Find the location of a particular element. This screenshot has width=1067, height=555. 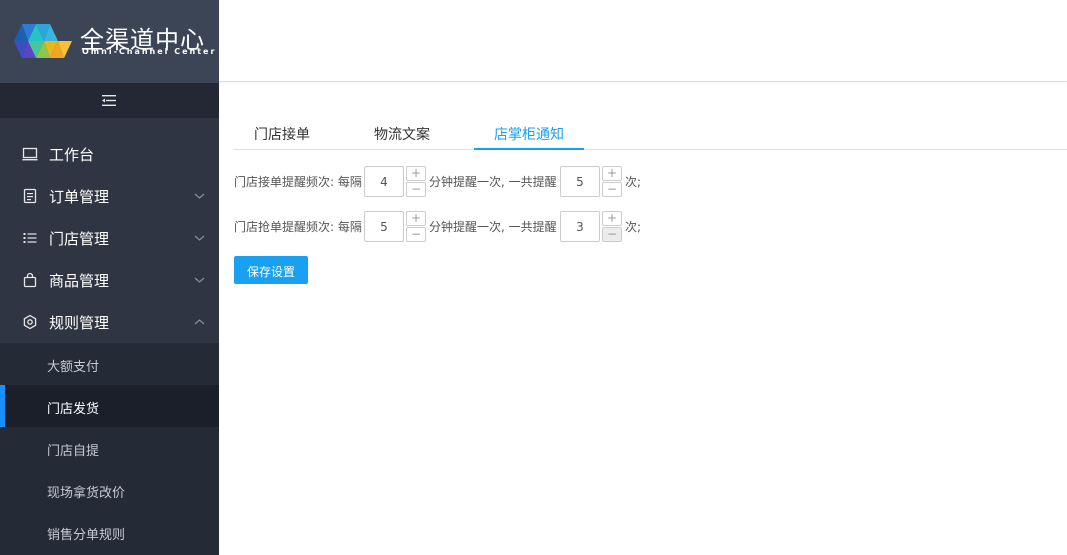

tab-store-orders: 门店接单 is located at coordinates (282, 134).